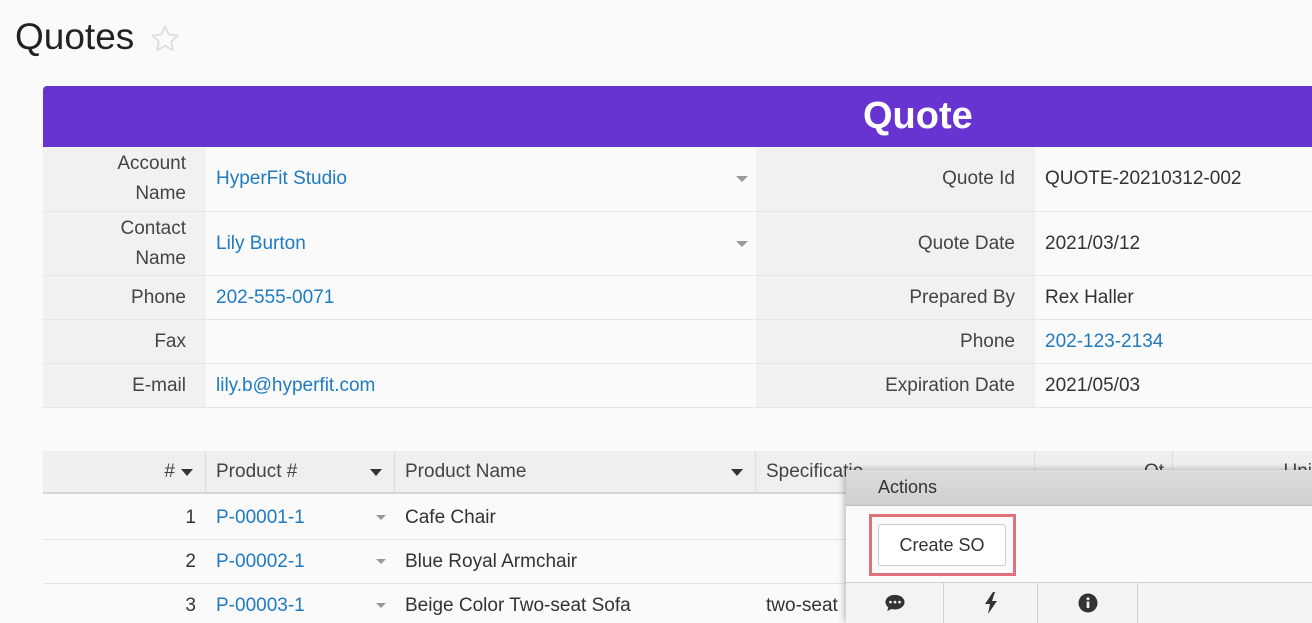 This screenshot has width=1312, height=623. What do you see at coordinates (481, 179) in the screenshot?
I see `account-name-field: HyperFit Studio` at bounding box center [481, 179].